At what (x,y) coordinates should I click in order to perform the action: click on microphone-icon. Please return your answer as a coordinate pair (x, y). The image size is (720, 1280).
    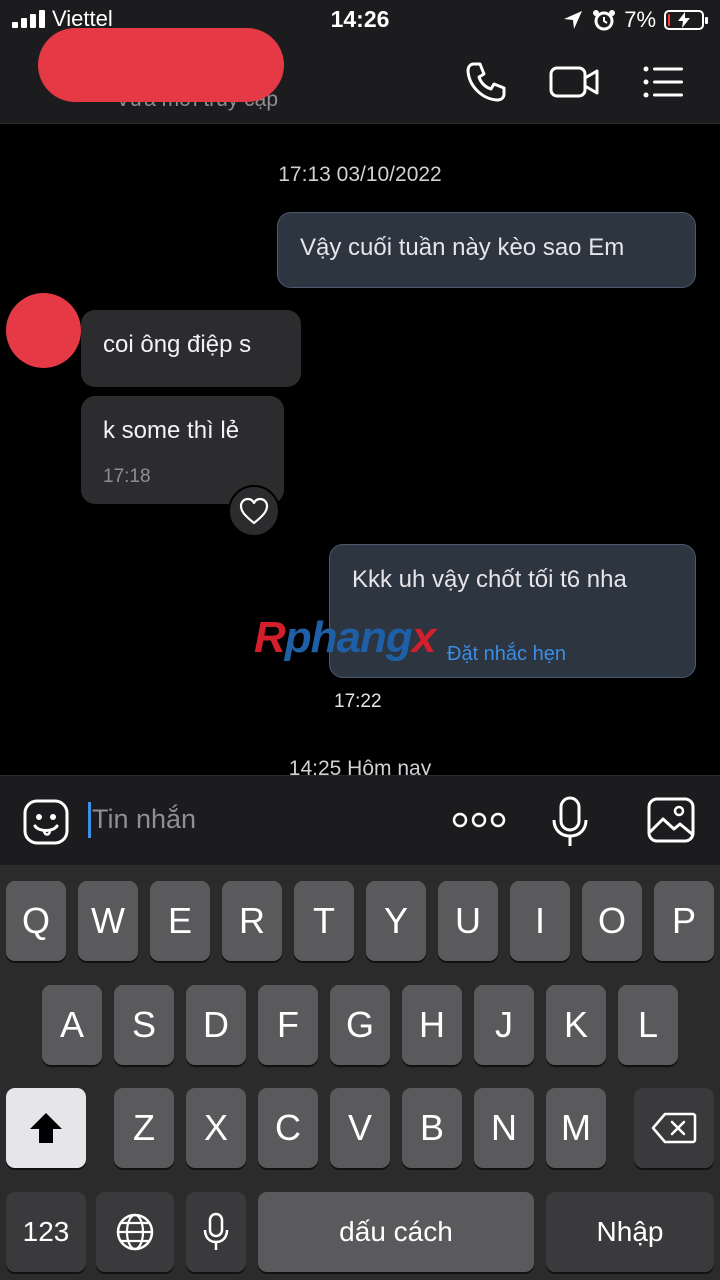
    Looking at the image, I should click on (570, 822).